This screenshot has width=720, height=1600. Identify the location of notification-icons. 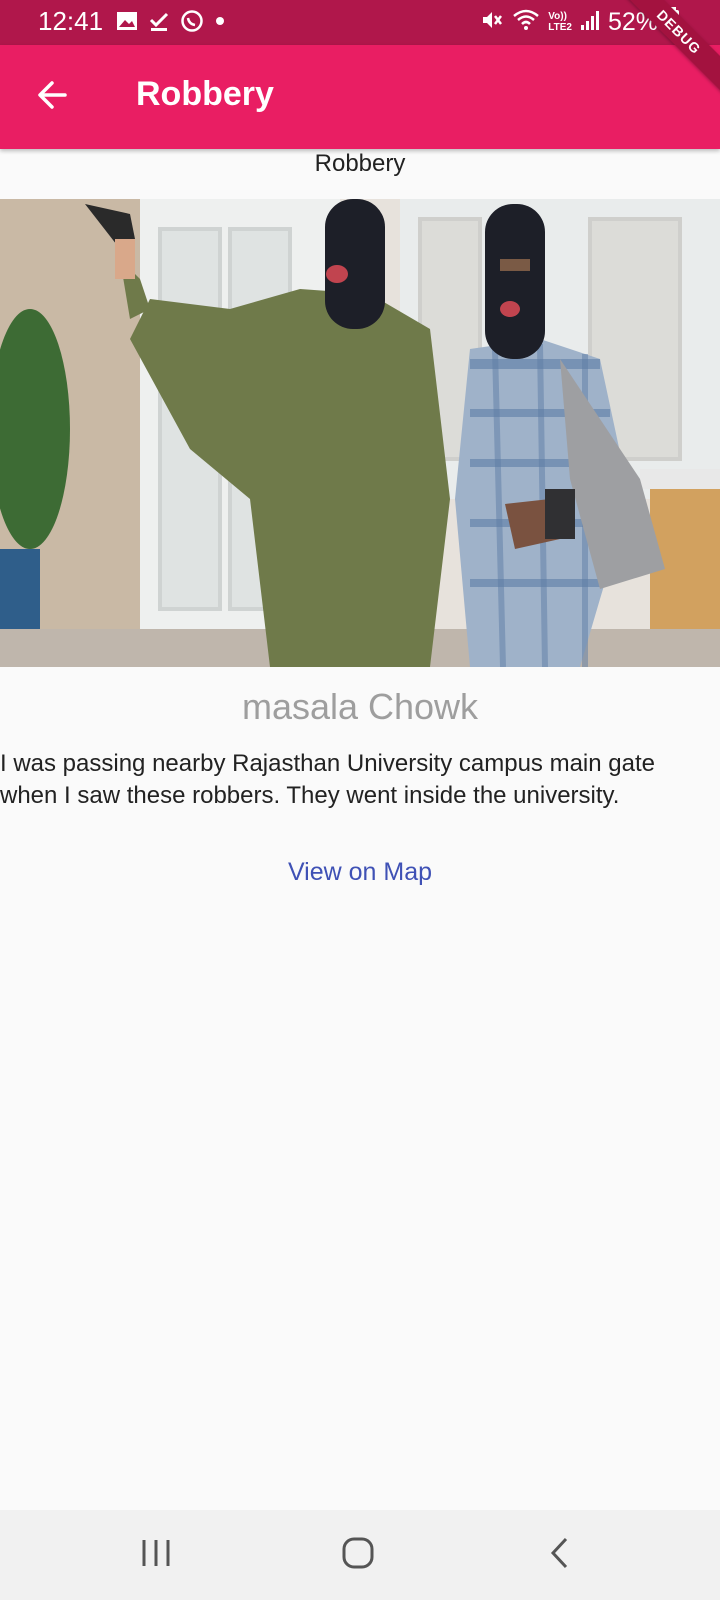
(171, 23).